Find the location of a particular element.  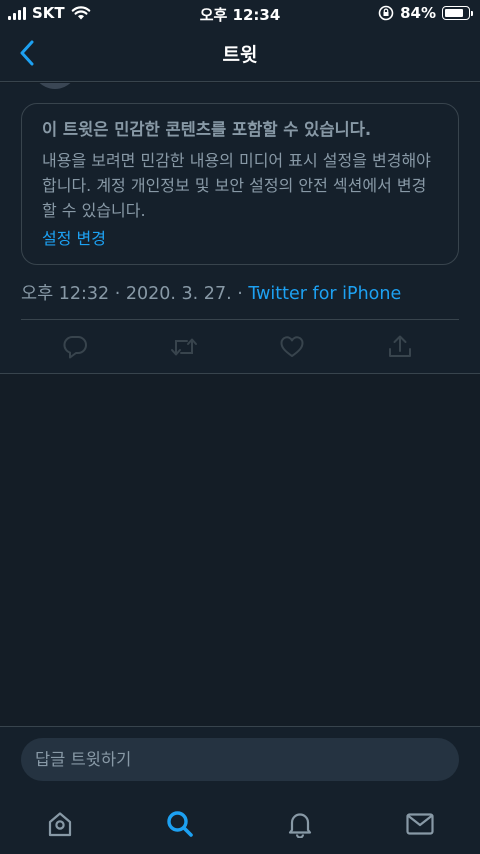

navigation-bar: 트윗 is located at coordinates (240, 54).